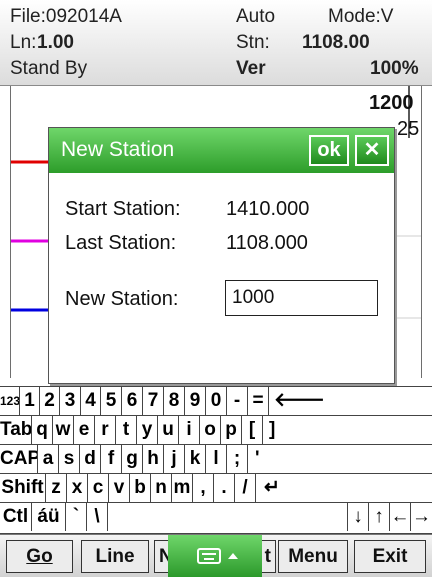 The height and width of the screenshot is (577, 432). Describe the element at coordinates (256, 16) in the screenshot. I see `auto-label: Auto` at that location.